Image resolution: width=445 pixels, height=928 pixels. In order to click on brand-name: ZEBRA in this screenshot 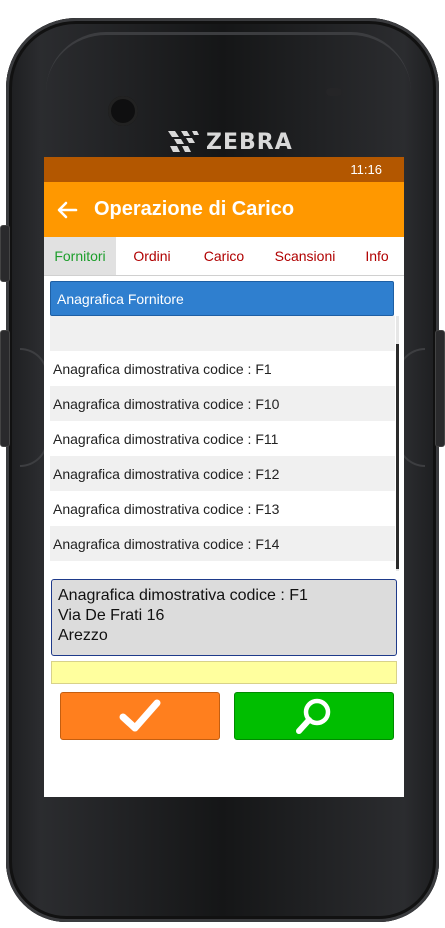, I will do `click(249, 142)`.